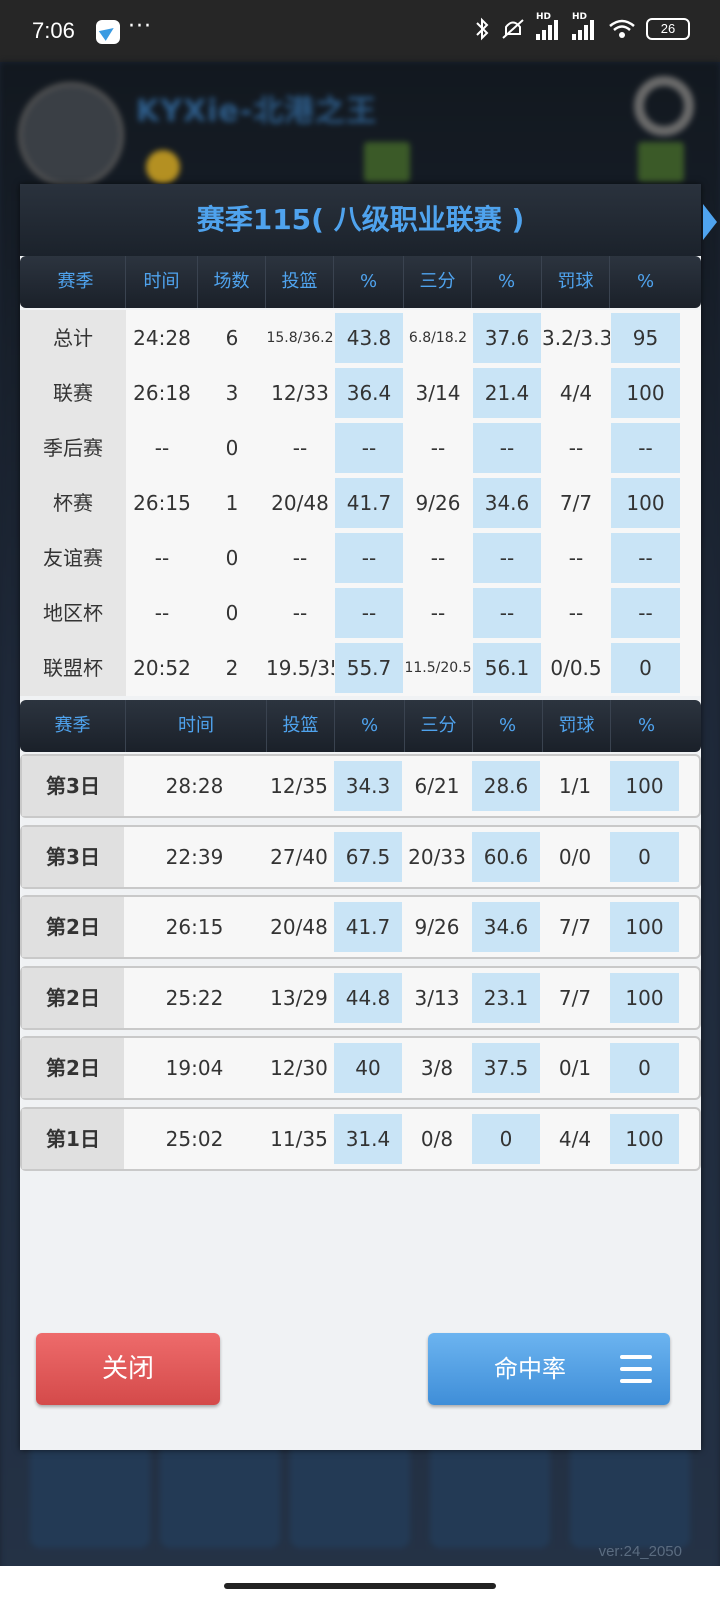 This screenshot has height=1601, width=720. Describe the element at coordinates (128, 1369) in the screenshot. I see `close-button: 关闭` at that location.